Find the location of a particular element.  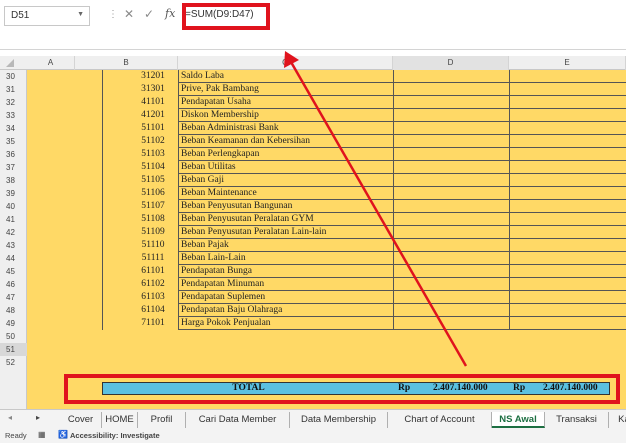

name-box: D51 ▼ is located at coordinates (47, 16).